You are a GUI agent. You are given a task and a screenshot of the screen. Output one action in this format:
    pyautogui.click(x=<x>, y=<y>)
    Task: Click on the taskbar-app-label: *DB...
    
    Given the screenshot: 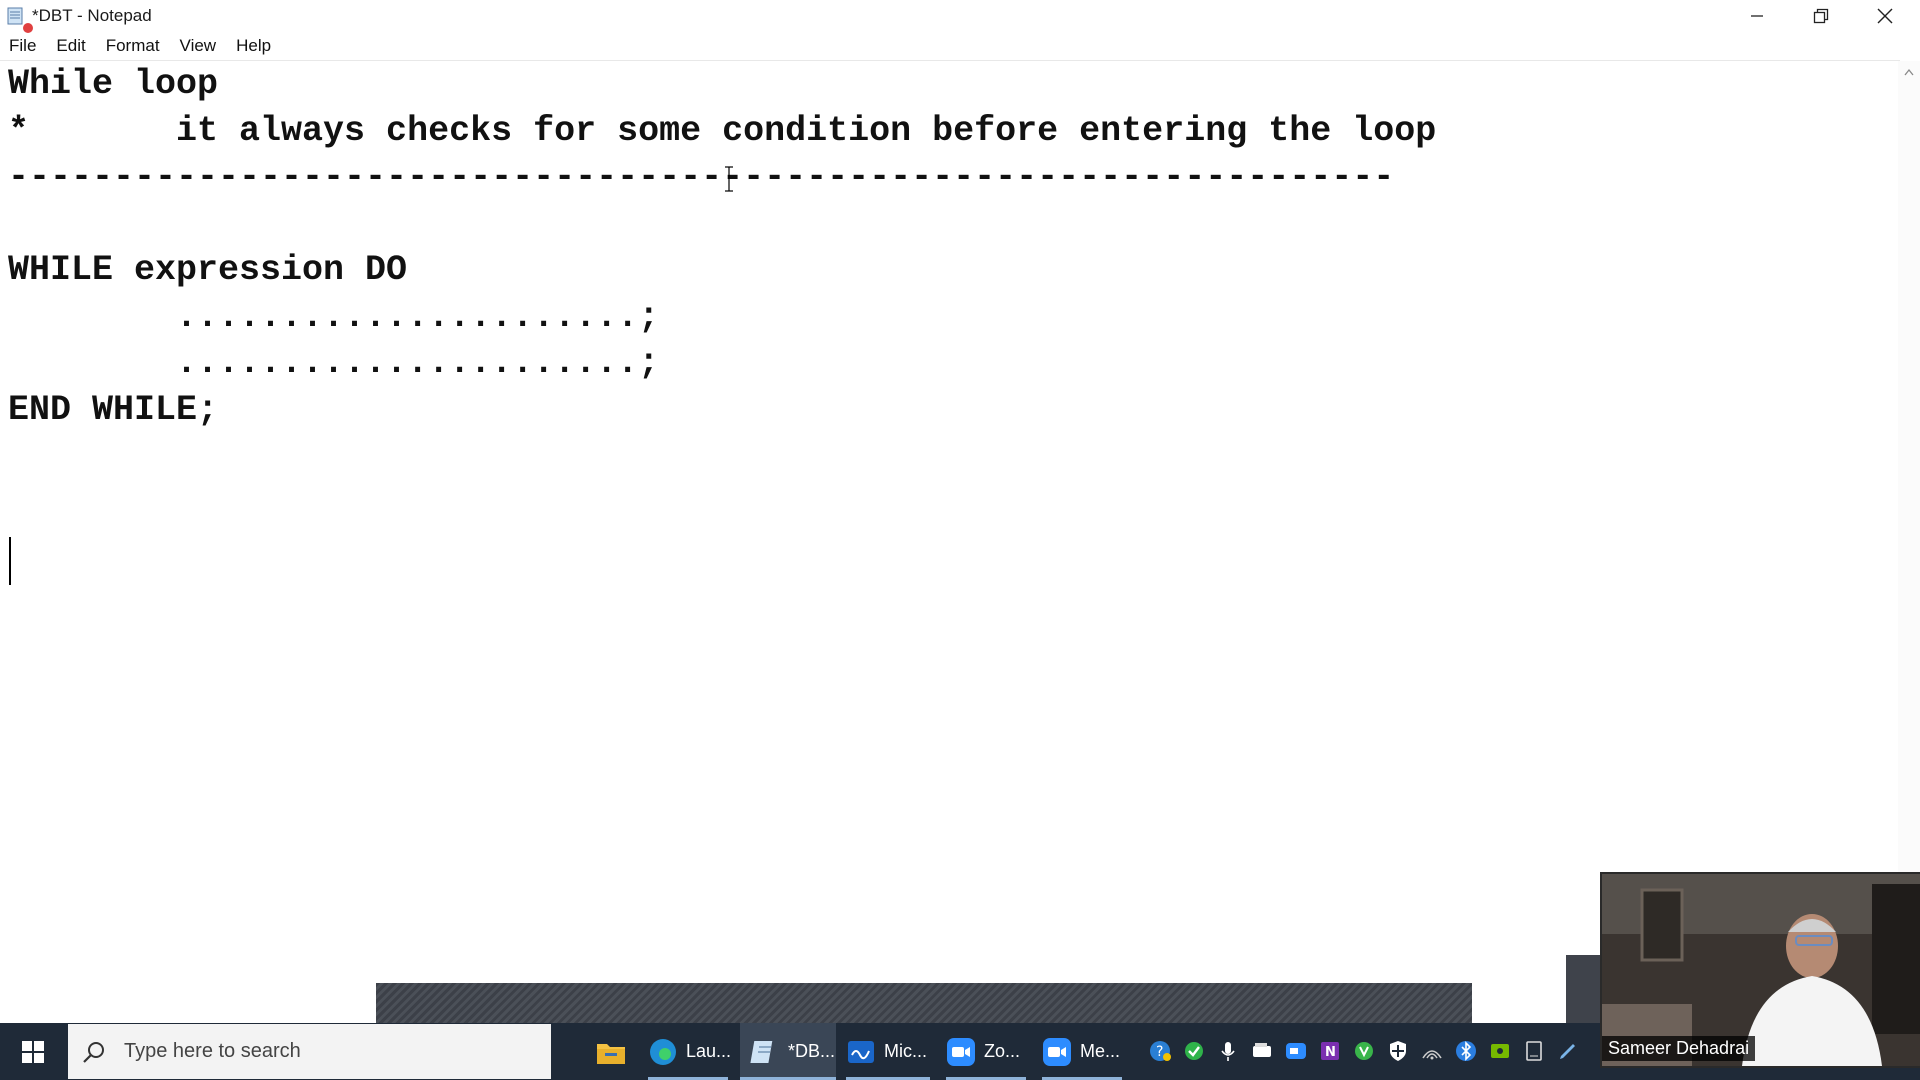 What is the action you would take?
    pyautogui.click(x=812, y=1051)
    